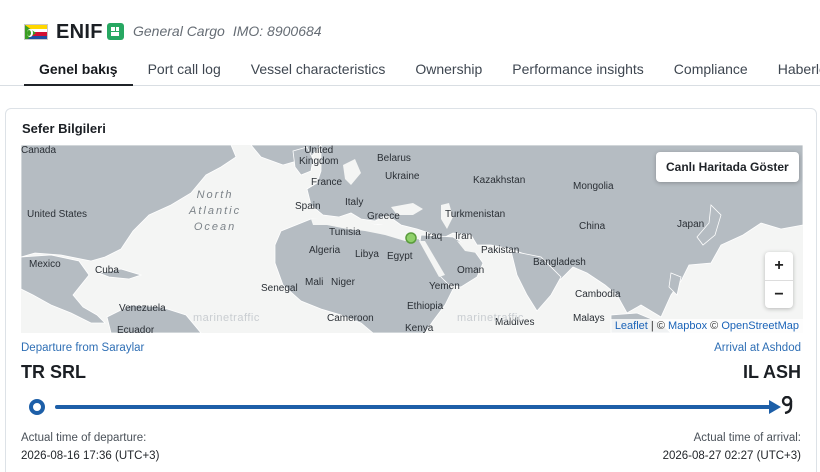 The image size is (820, 472). What do you see at coordinates (279, 288) in the screenshot?
I see `map-label-senegal: Senegal` at bounding box center [279, 288].